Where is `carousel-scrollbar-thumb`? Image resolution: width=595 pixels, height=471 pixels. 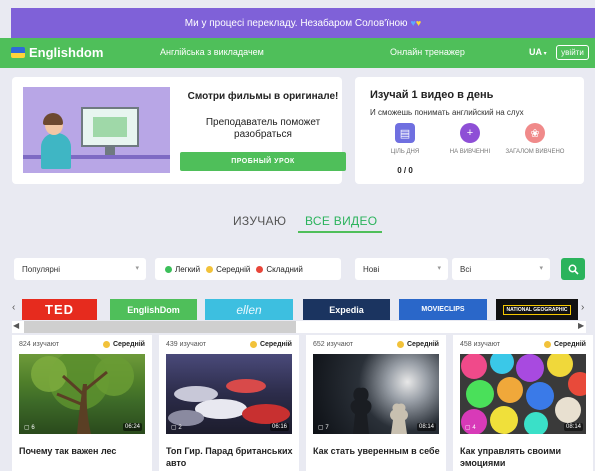 carousel-scrollbar-thumb is located at coordinates (160, 327).